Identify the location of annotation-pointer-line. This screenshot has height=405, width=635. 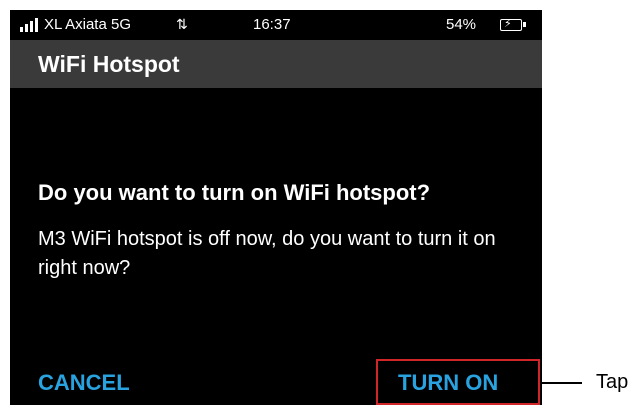
(562, 383).